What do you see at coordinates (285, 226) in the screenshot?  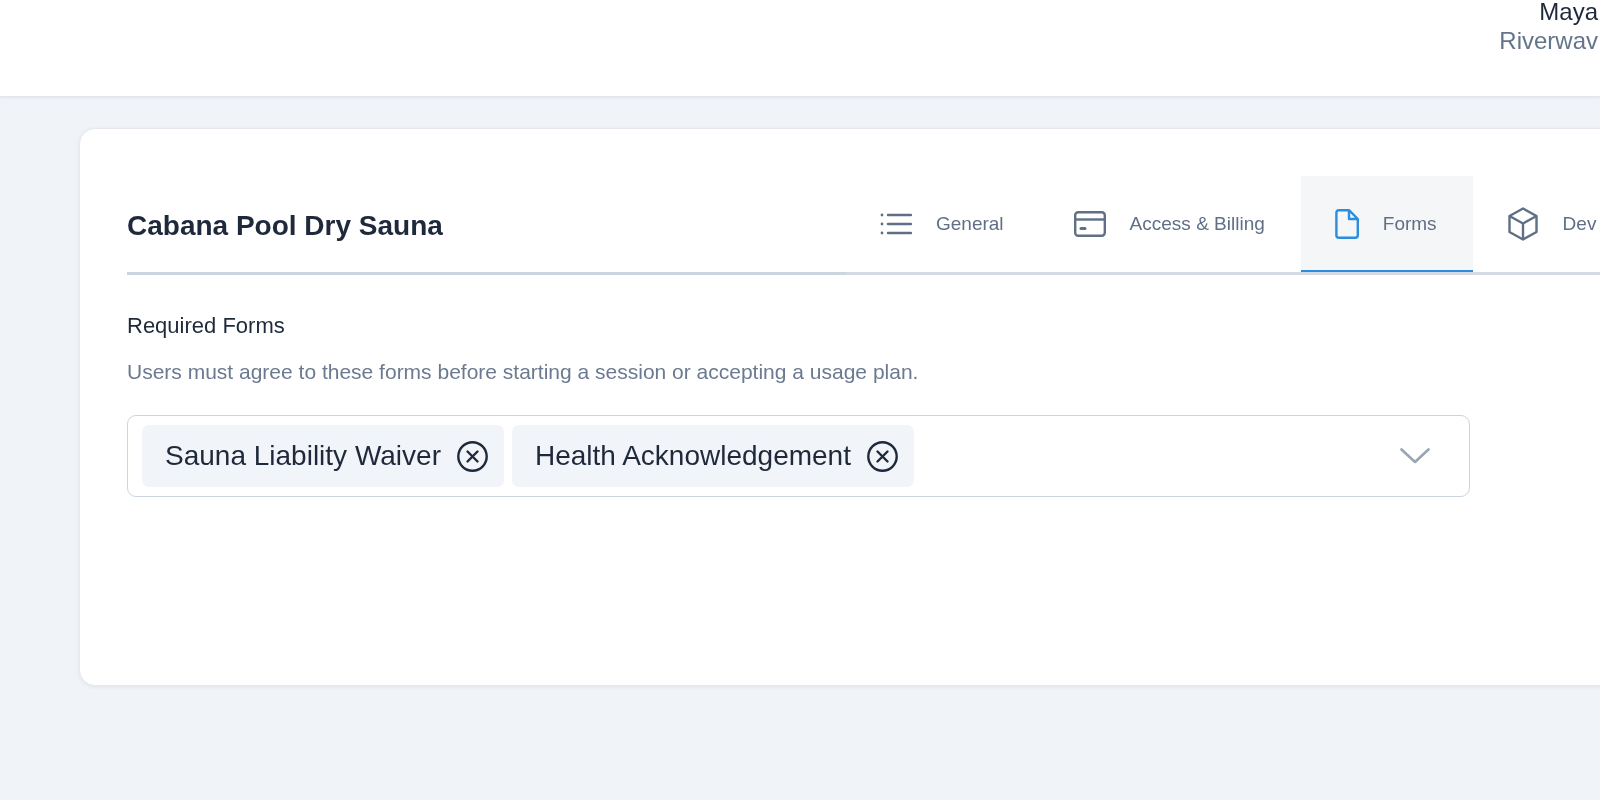 I see `page-title: Cabana Pool Dry Sauna` at bounding box center [285, 226].